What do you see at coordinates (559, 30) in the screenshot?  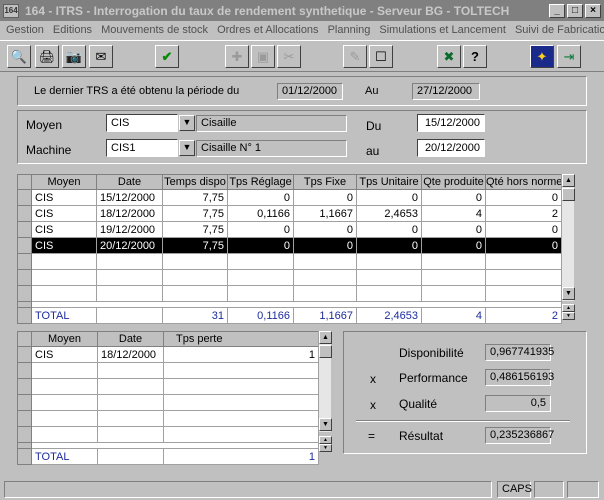 I see `menu-suivi-de-fabrication: Suivi de Fabrication` at bounding box center [559, 30].